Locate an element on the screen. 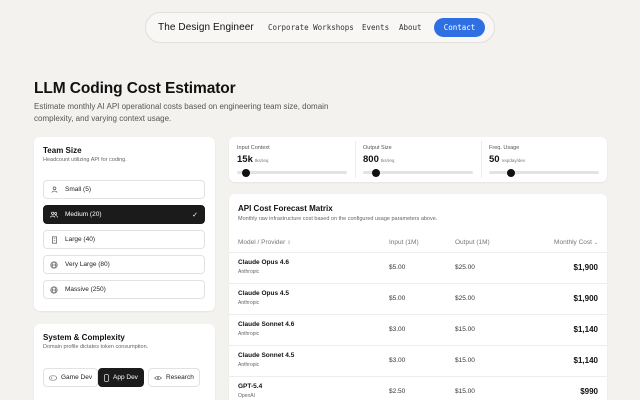 The width and height of the screenshot is (640, 400). chip-label: Game Dev is located at coordinates (77, 377).